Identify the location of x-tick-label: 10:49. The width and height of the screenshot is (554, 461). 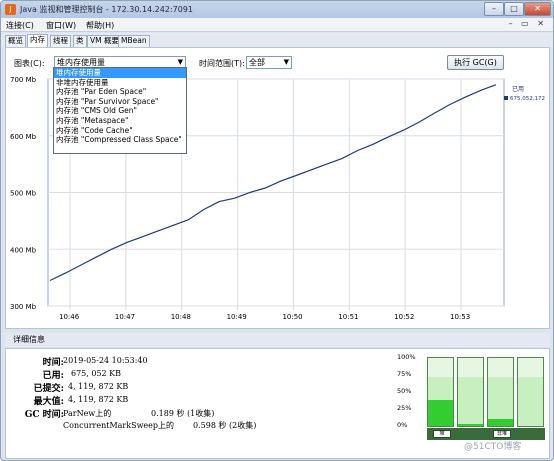
(237, 317).